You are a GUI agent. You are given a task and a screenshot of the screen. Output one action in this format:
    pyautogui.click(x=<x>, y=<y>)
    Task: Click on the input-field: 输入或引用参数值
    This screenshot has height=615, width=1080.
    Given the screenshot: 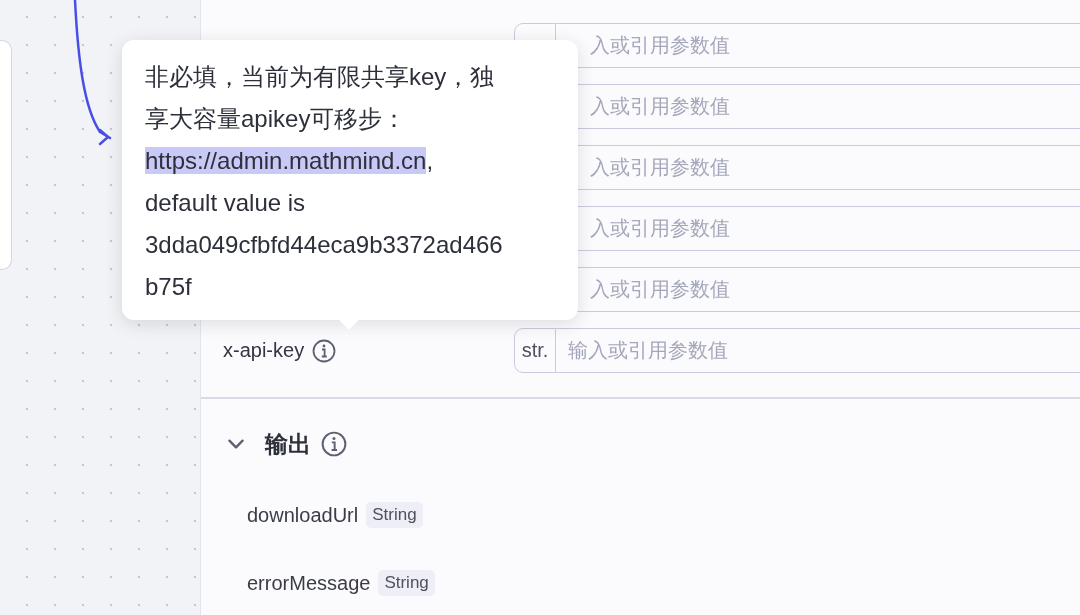 What is the action you would take?
    pyautogui.click(x=818, y=350)
    